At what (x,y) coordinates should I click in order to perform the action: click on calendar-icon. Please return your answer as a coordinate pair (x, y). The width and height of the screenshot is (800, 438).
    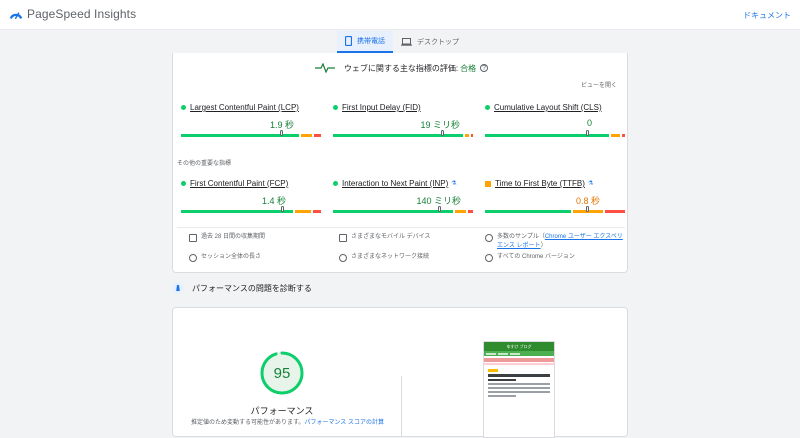
    Looking at the image, I should click on (193, 237).